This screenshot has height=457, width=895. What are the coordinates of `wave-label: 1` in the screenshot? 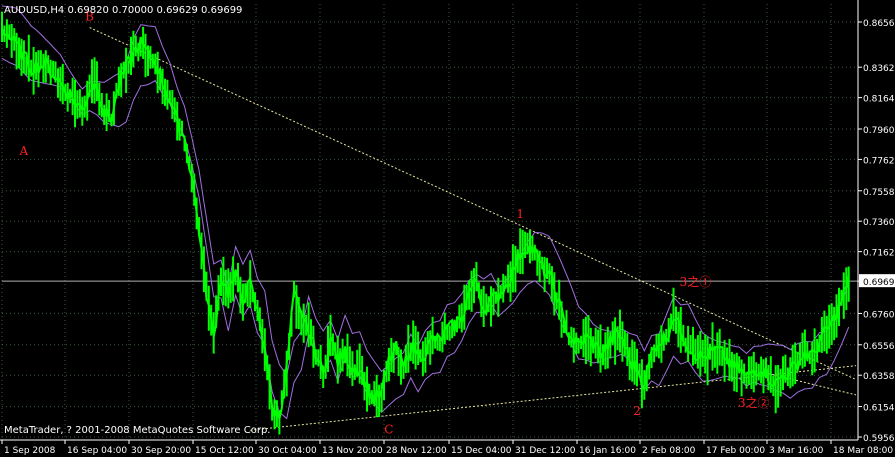 It's located at (520, 214).